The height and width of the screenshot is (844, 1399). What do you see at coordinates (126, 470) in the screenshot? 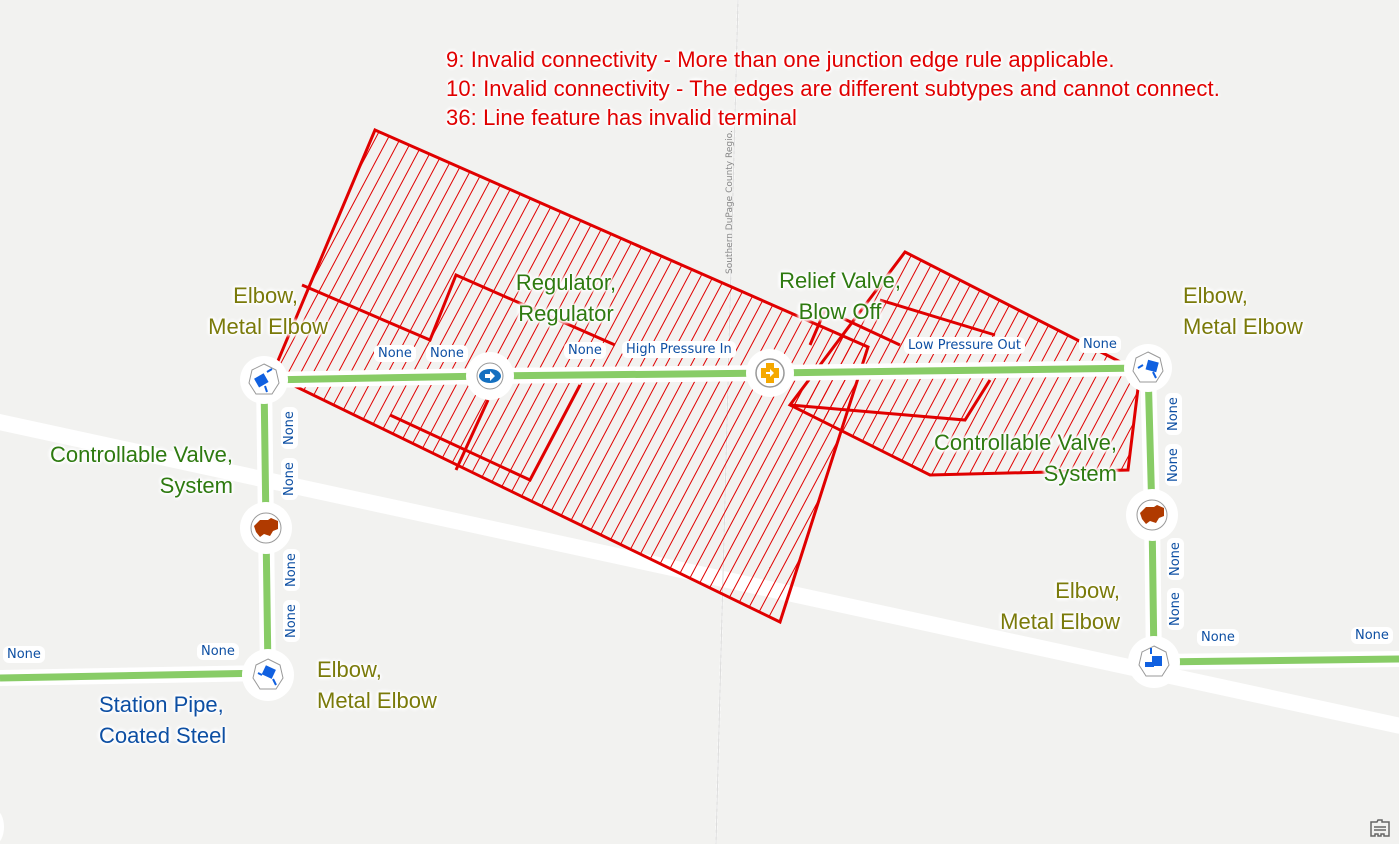
I see `label-controllable-valve-left: Controllable Valve, System` at bounding box center [126, 470].